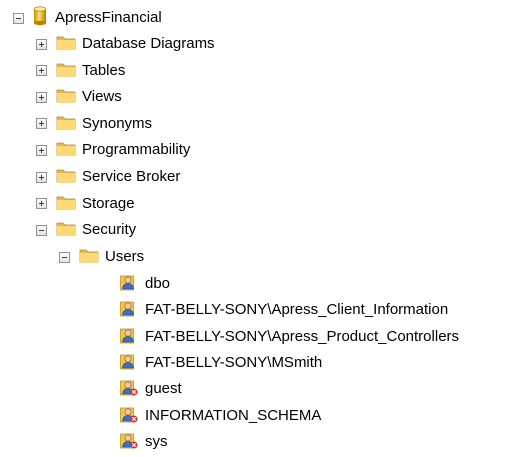 The height and width of the screenshot is (457, 513). What do you see at coordinates (109, 230) in the screenshot?
I see `tree-node-label: Security` at bounding box center [109, 230].